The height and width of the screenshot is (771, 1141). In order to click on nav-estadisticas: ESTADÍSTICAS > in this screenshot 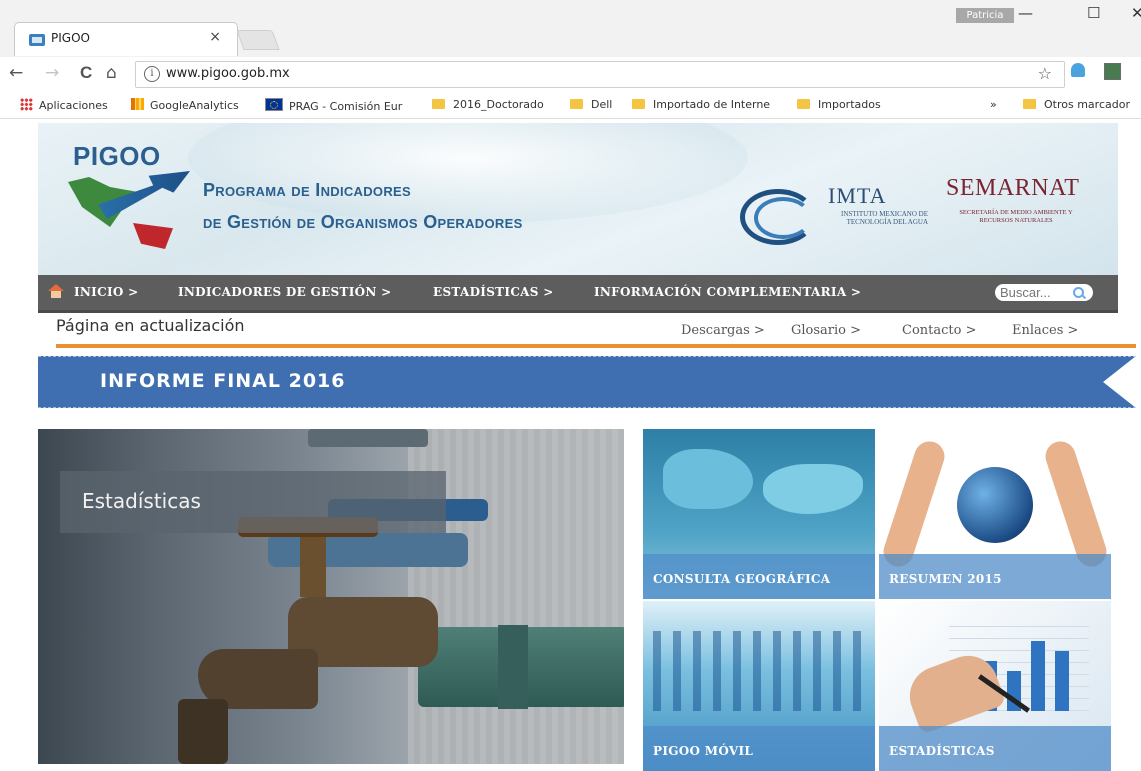, I will do `click(493, 292)`.